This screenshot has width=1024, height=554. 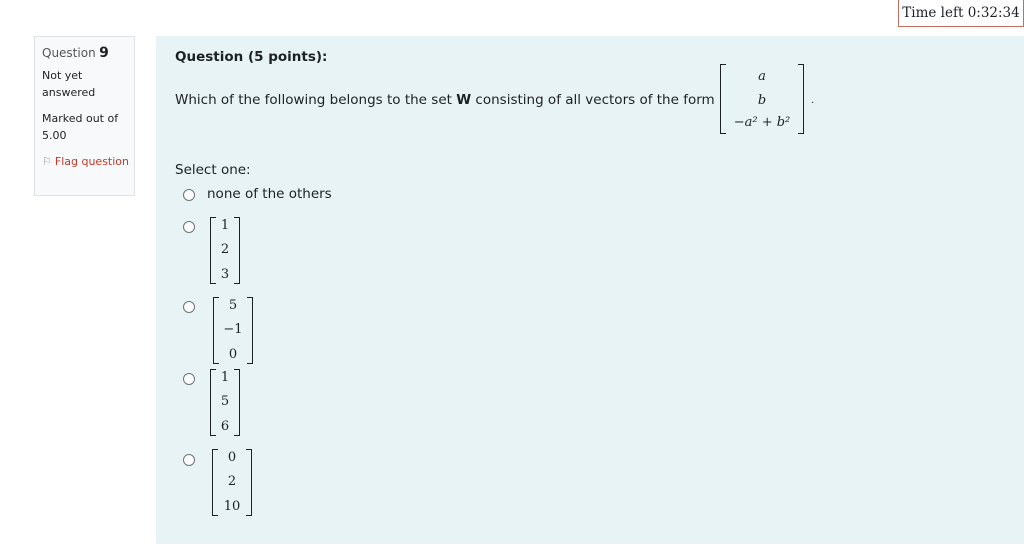 What do you see at coordinates (80, 127) in the screenshot?
I see `question-grade: Marked out of 5.00` at bounding box center [80, 127].